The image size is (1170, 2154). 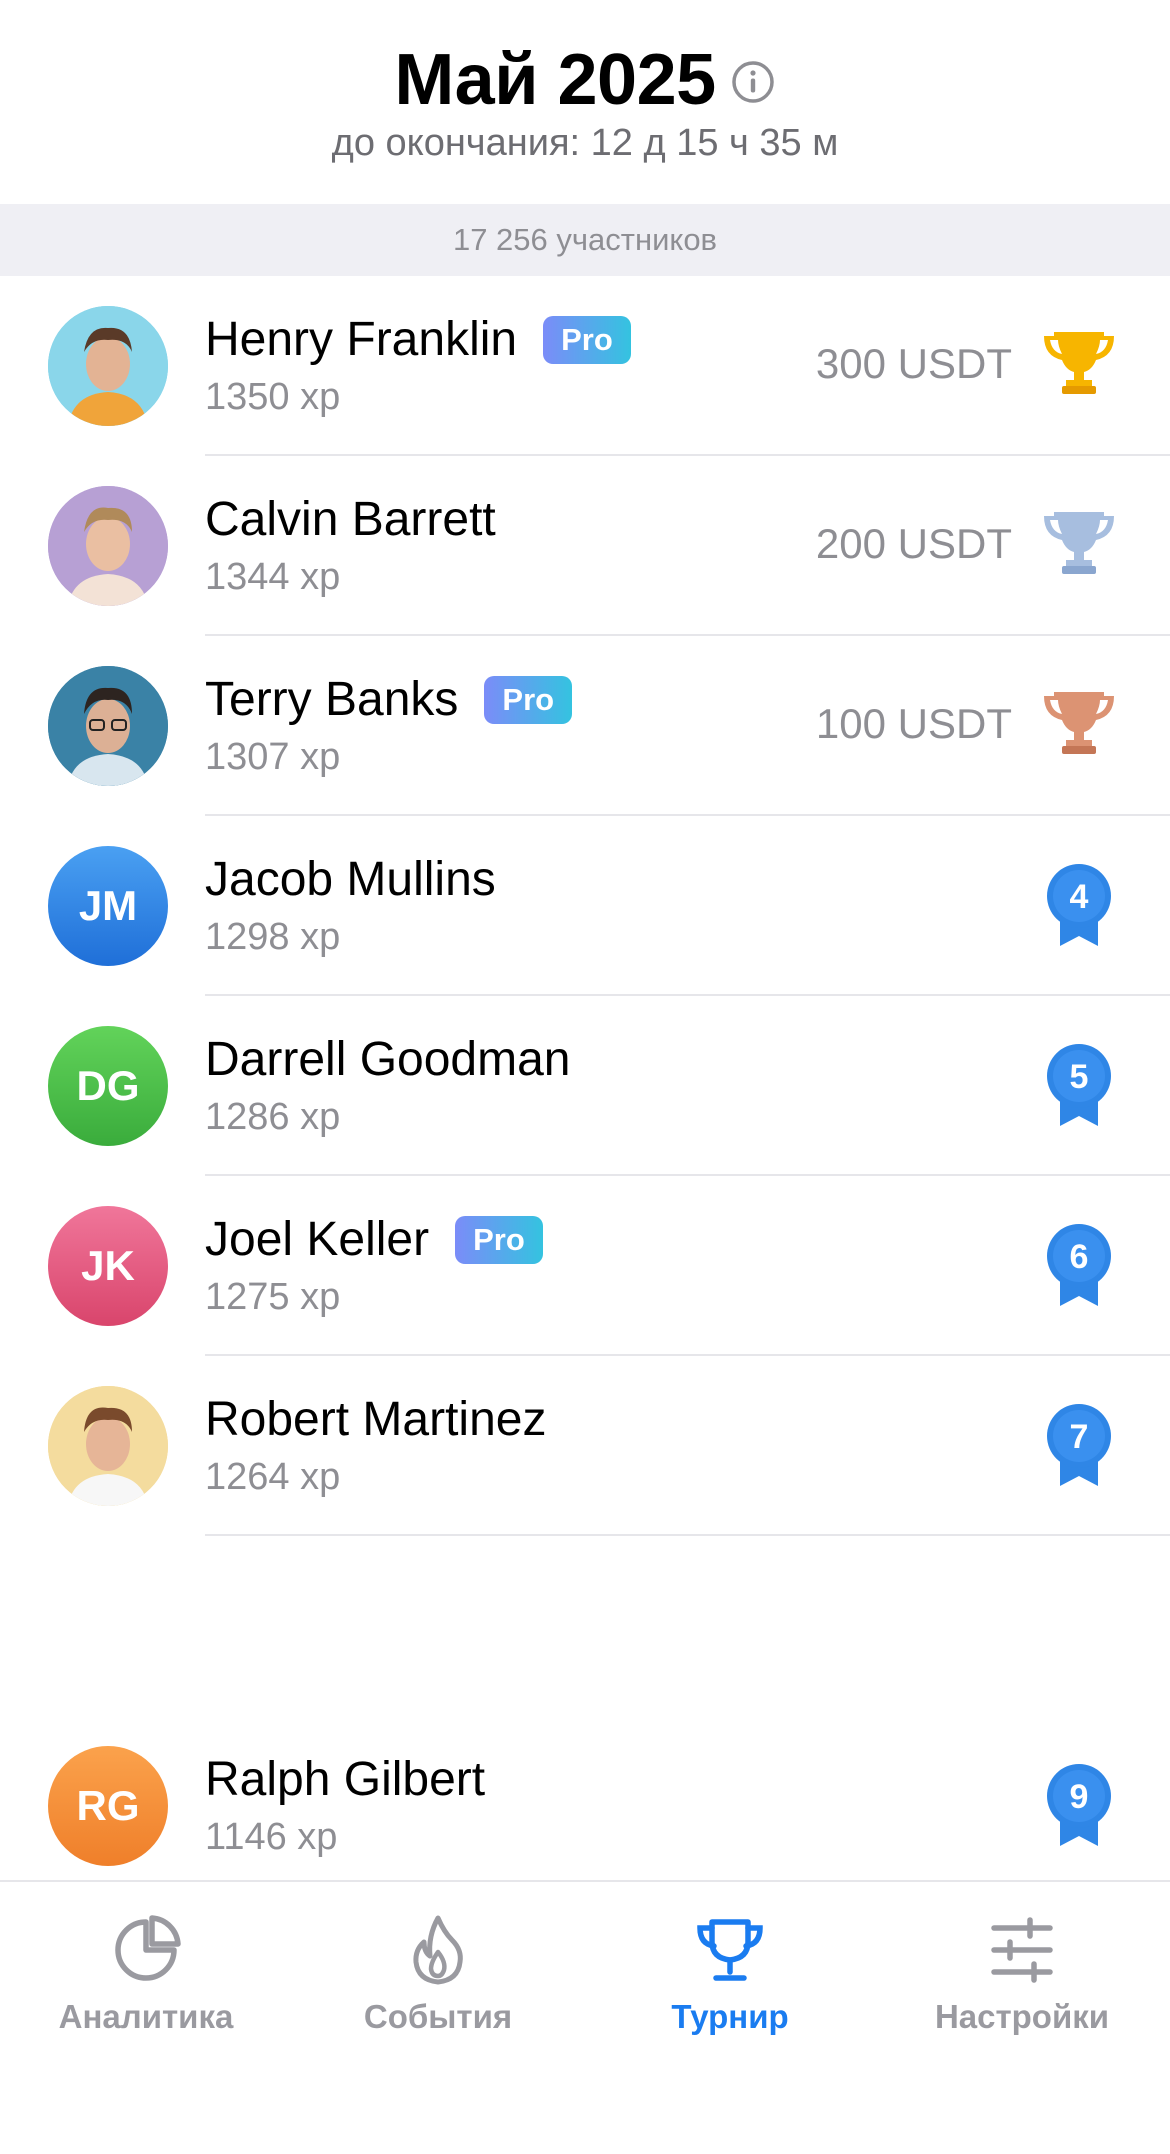 What do you see at coordinates (108, 1266) in the screenshot?
I see `avatar: JK` at bounding box center [108, 1266].